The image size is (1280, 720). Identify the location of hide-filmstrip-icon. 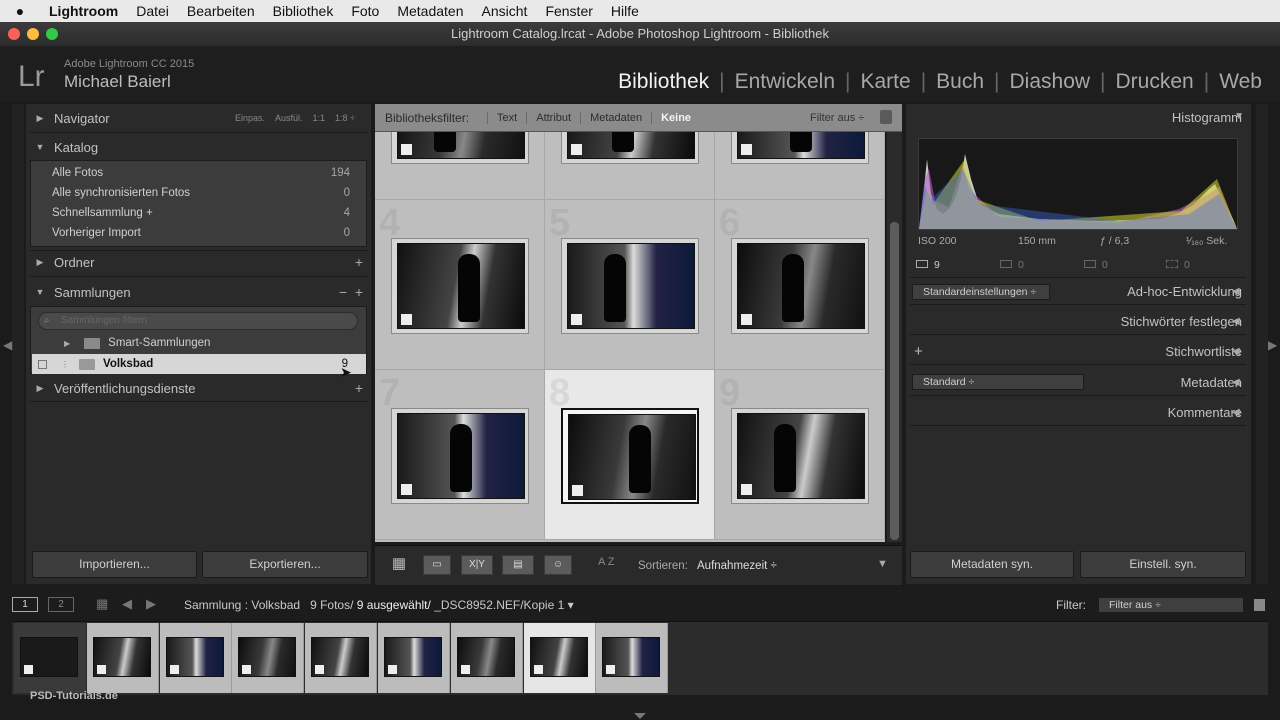
(640, 716).